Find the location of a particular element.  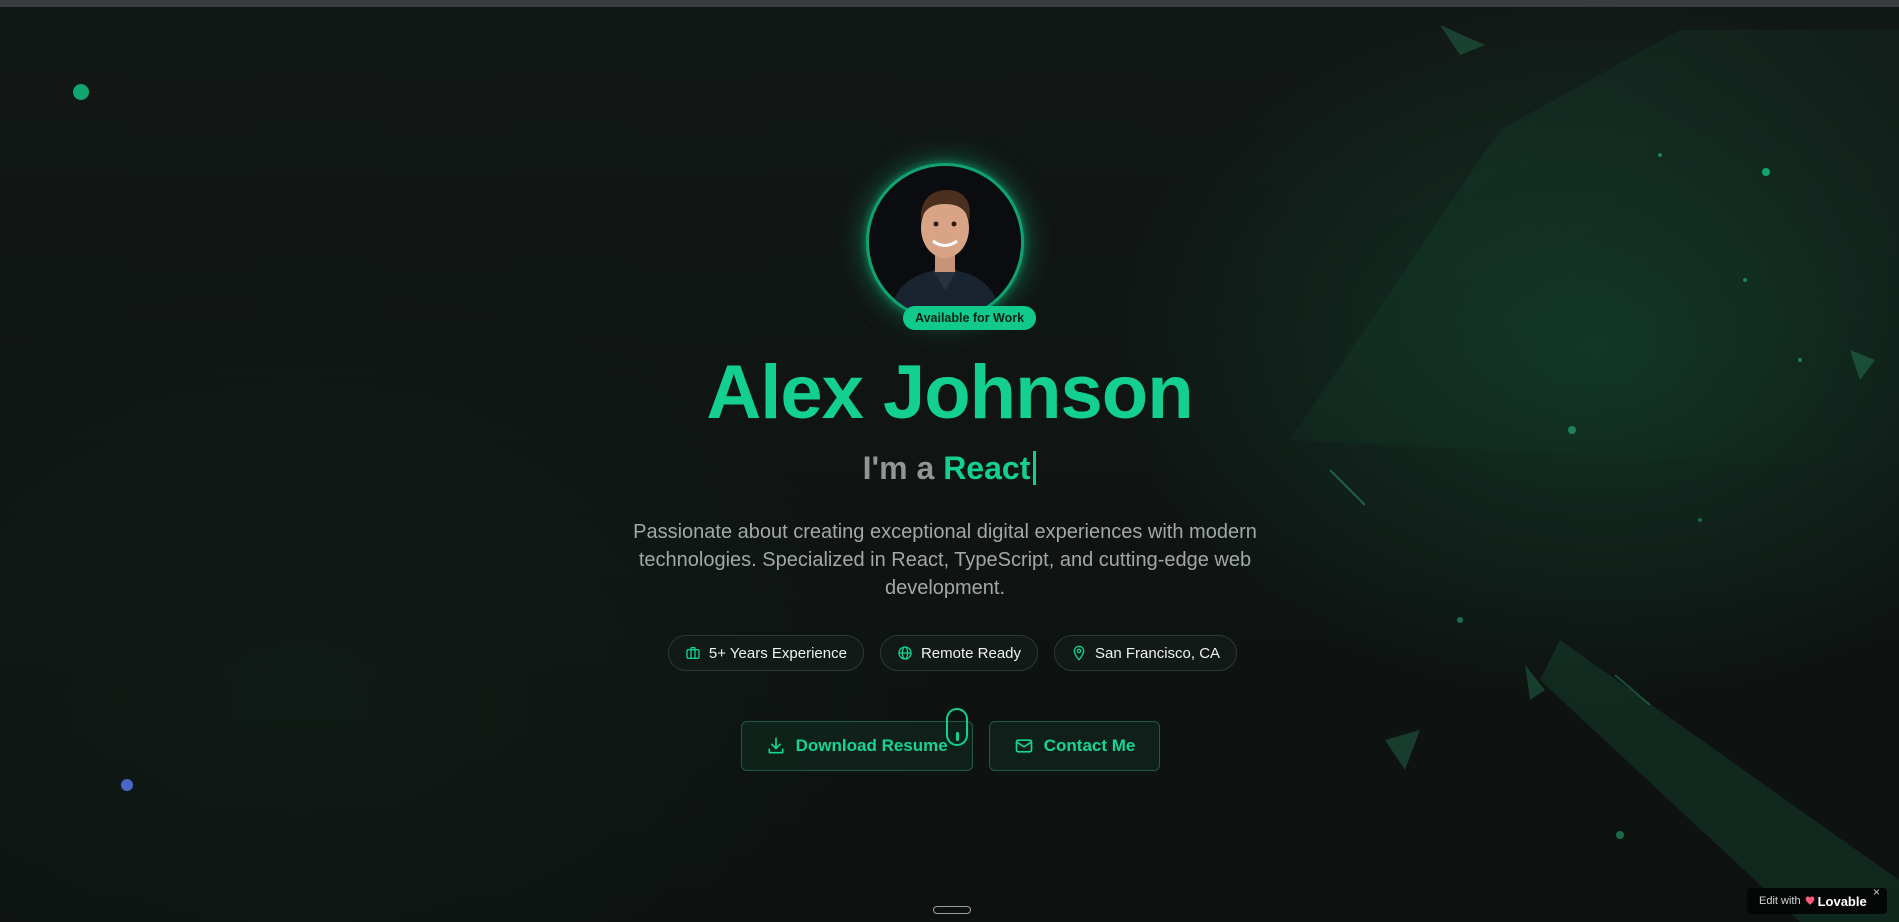

mouse-wheel is located at coordinates (957, 736).